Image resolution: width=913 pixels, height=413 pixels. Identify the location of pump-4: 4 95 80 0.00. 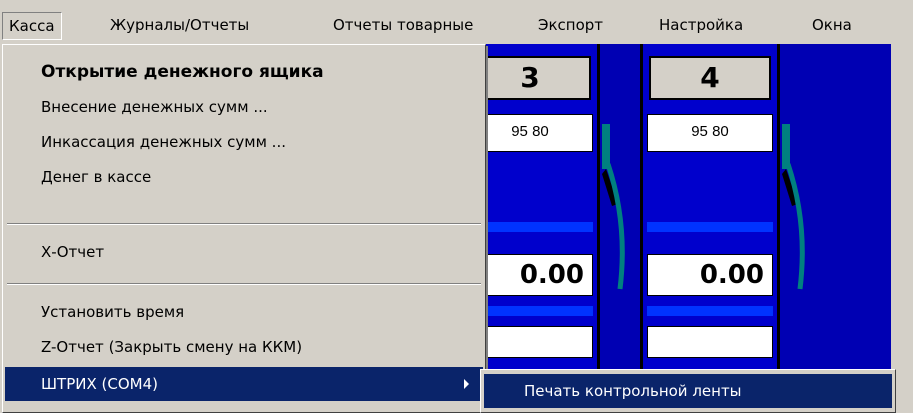
(710, 216).